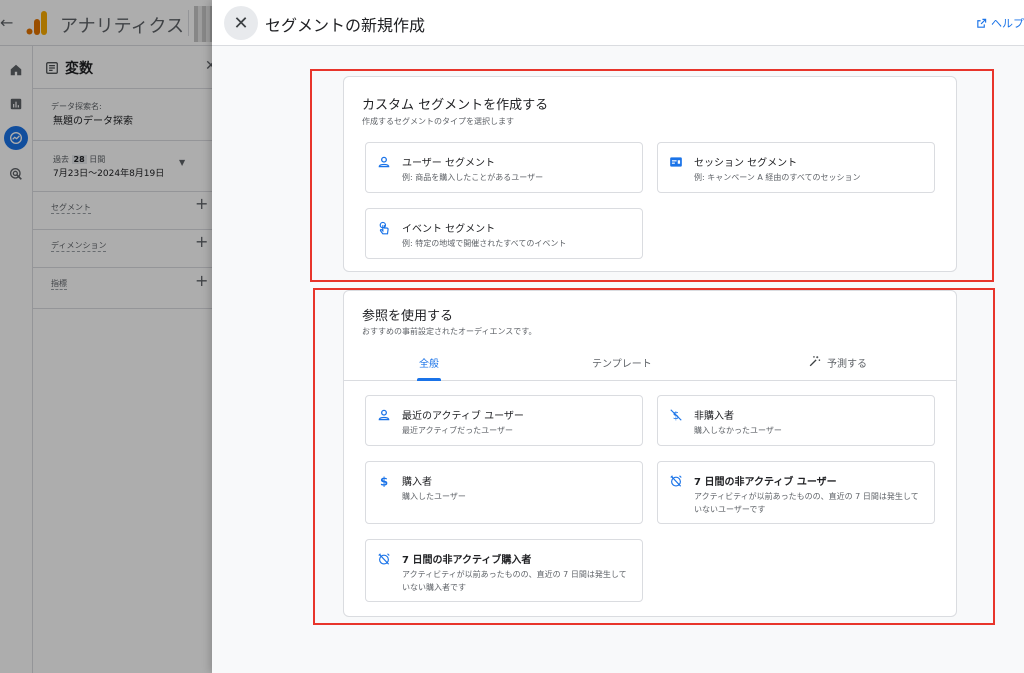  I want to click on option-title: 7 日間の非アクティブ ユーザー, so click(765, 482).